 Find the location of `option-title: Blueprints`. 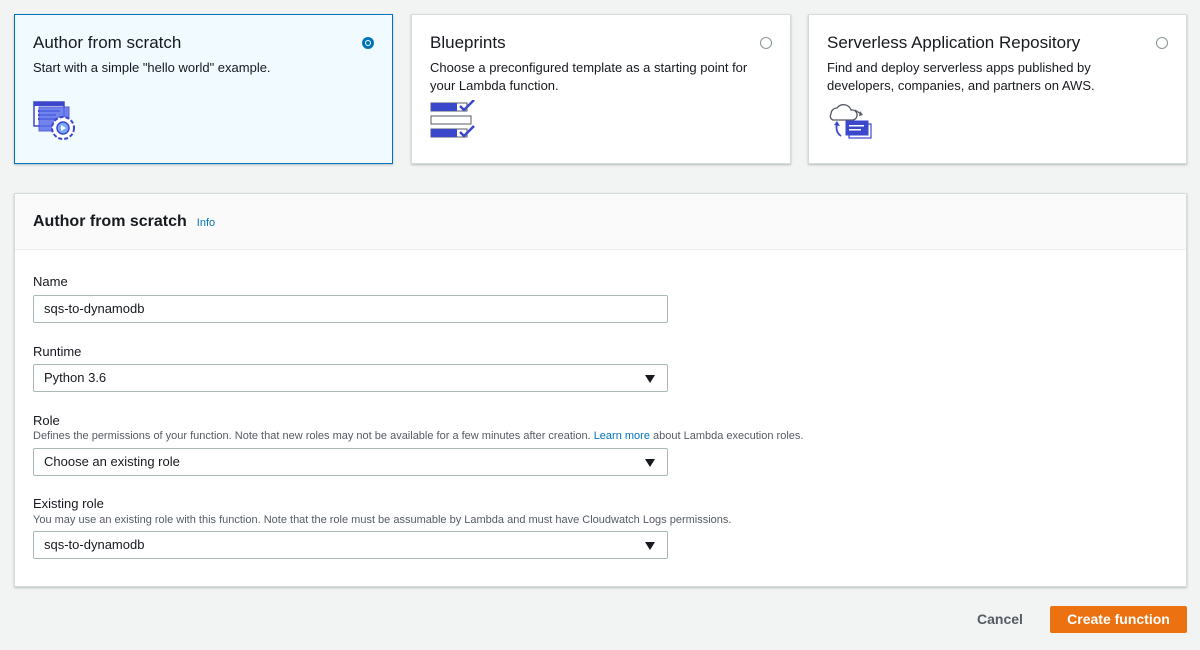

option-title: Blueprints is located at coordinates (468, 42).